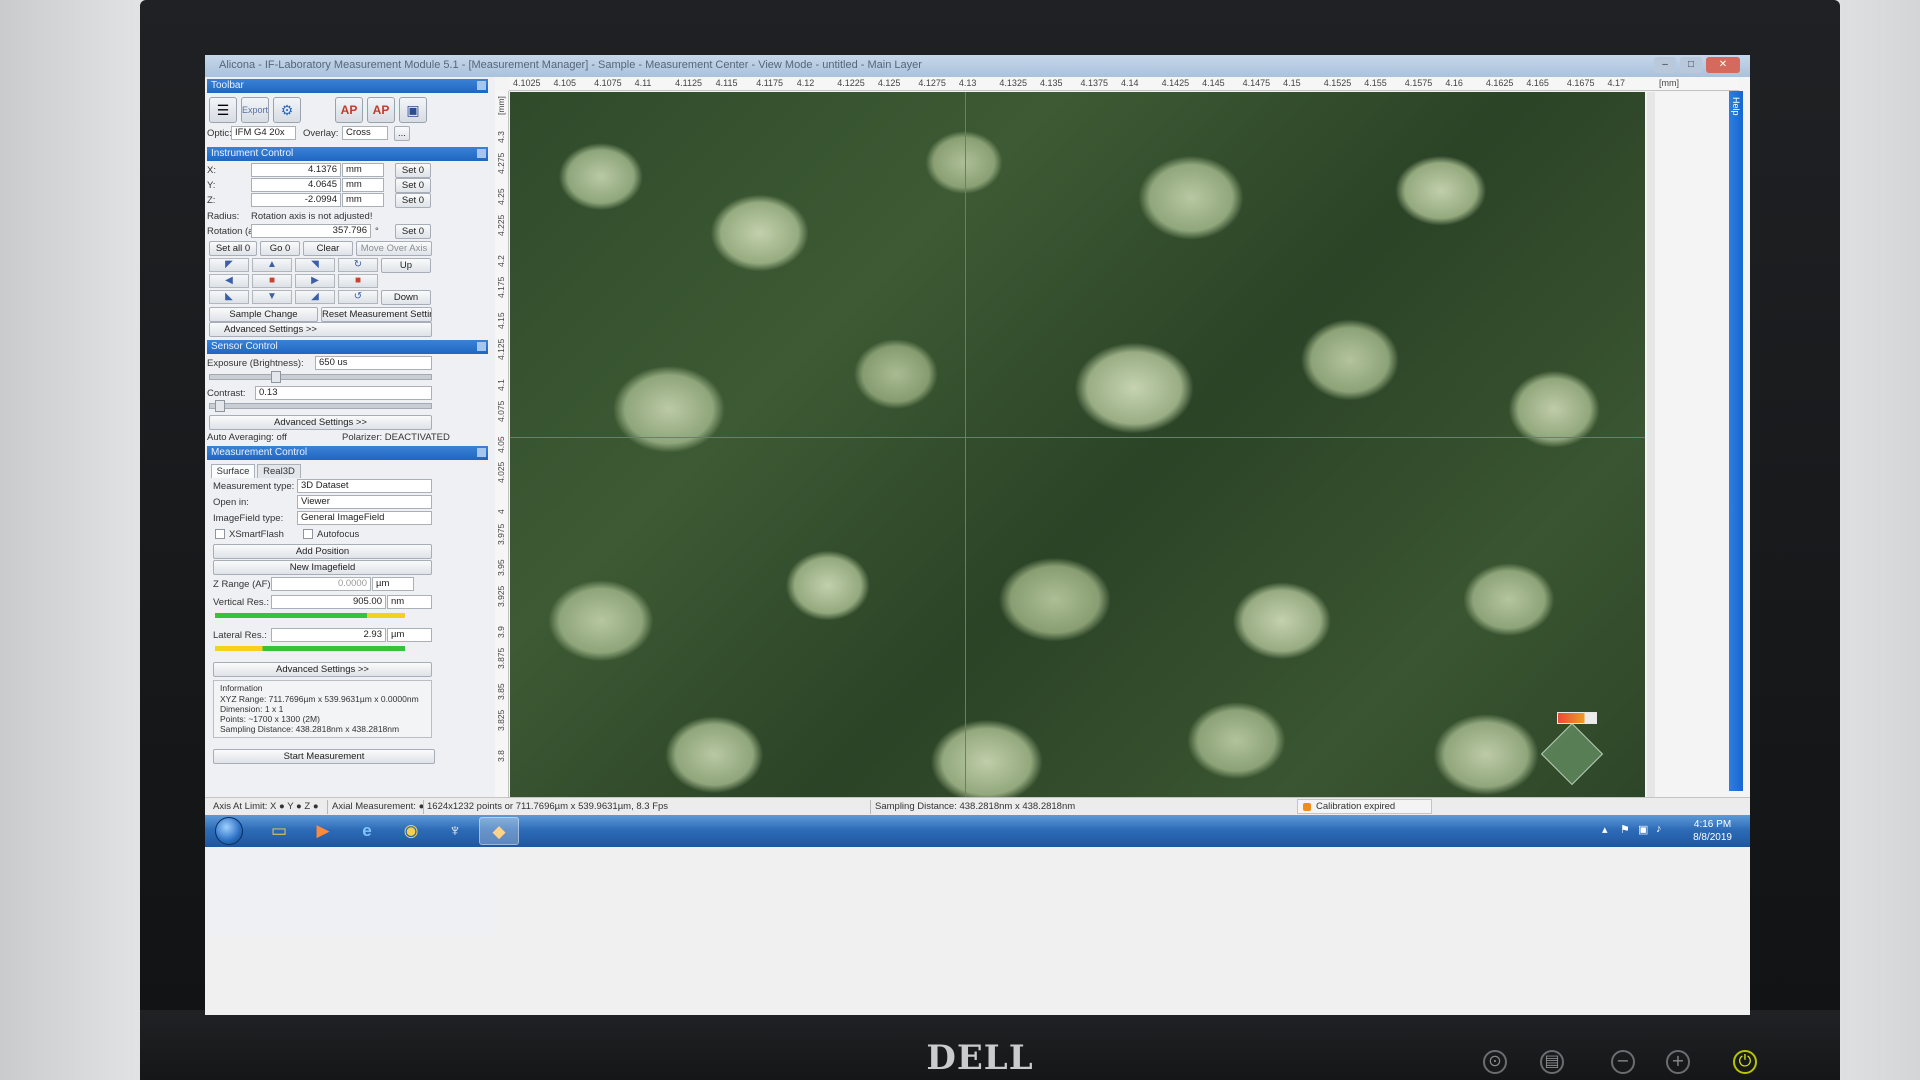 The width and height of the screenshot is (1920, 1080). Describe the element at coordinates (349, 110) in the screenshot. I see `ap-icon: AP` at that location.